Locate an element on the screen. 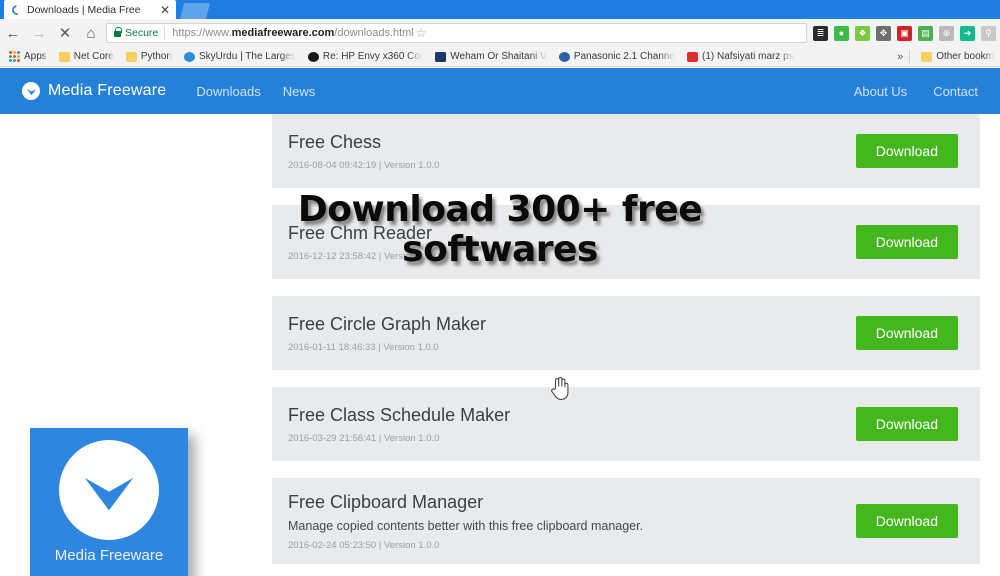  download-title: Free Circle Graph Maker is located at coordinates (387, 323).